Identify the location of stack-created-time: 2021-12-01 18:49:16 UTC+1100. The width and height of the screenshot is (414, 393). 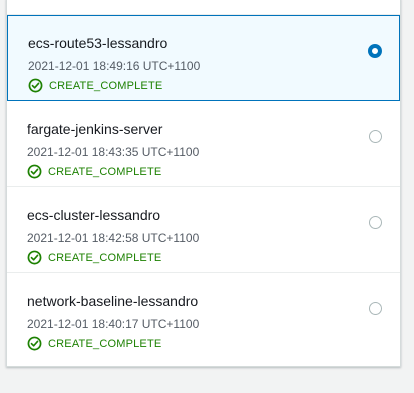
(114, 66).